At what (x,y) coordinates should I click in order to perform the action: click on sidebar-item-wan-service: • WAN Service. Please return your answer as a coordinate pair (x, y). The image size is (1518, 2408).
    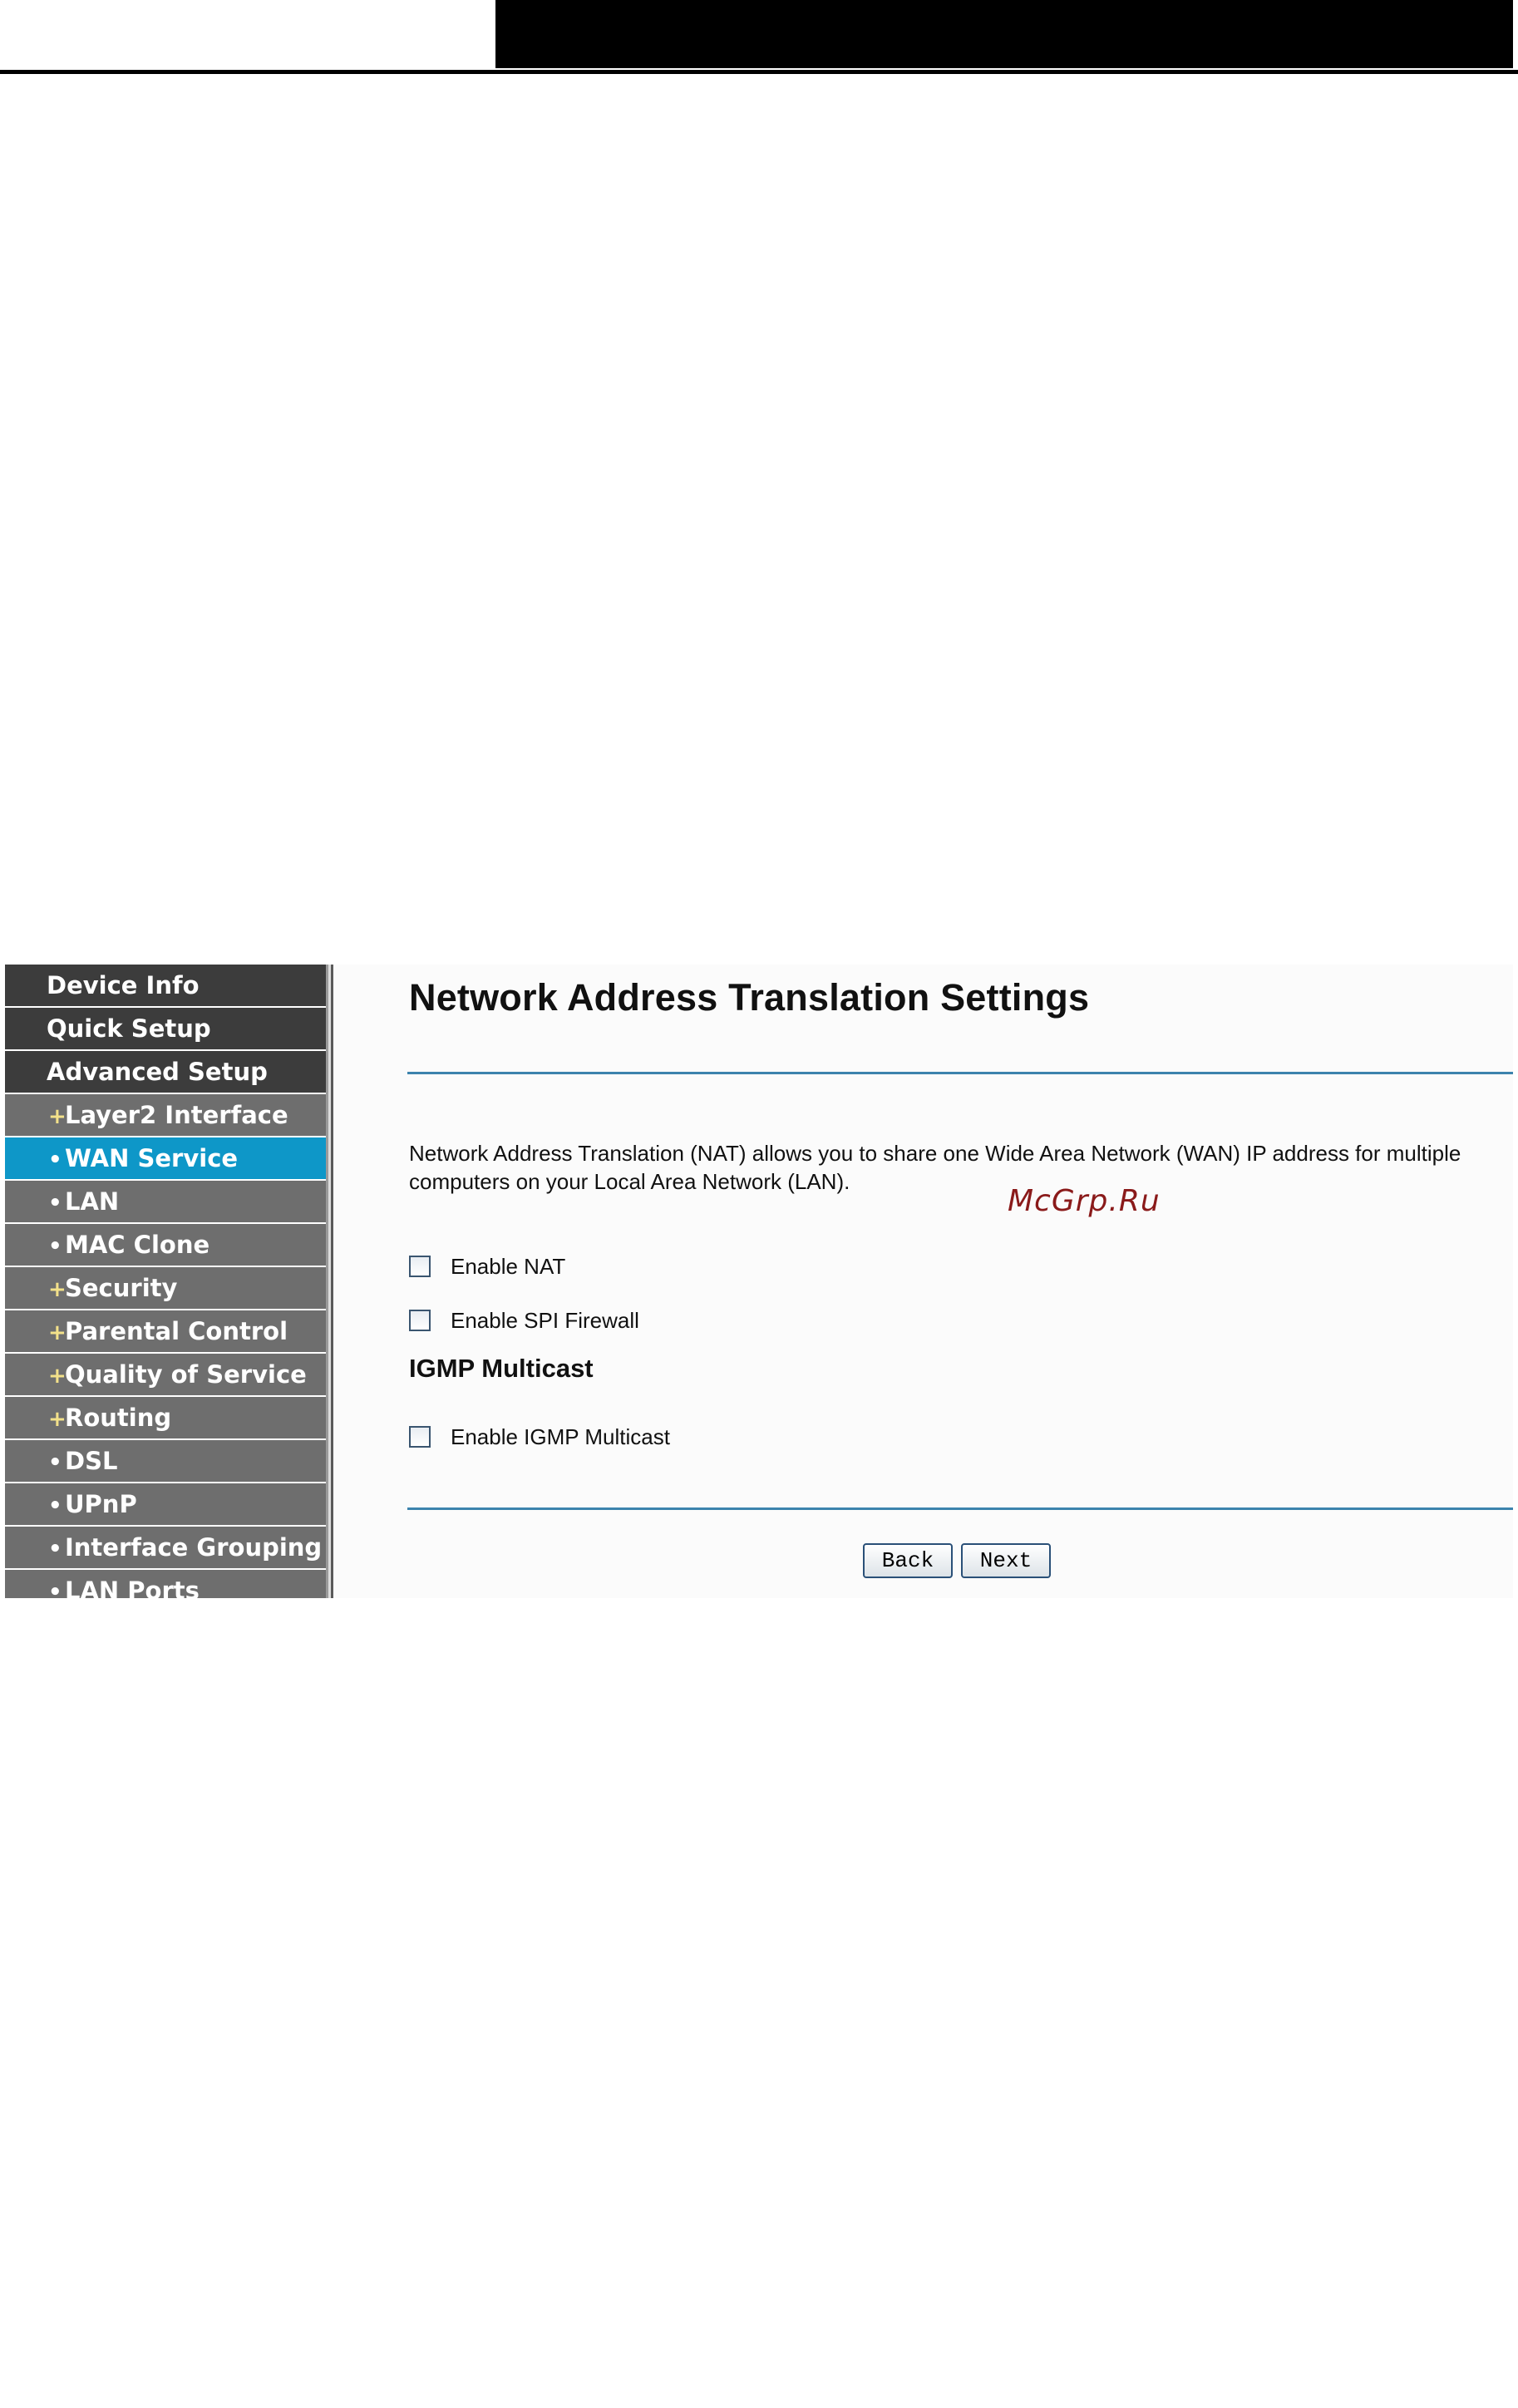
    Looking at the image, I should click on (165, 1158).